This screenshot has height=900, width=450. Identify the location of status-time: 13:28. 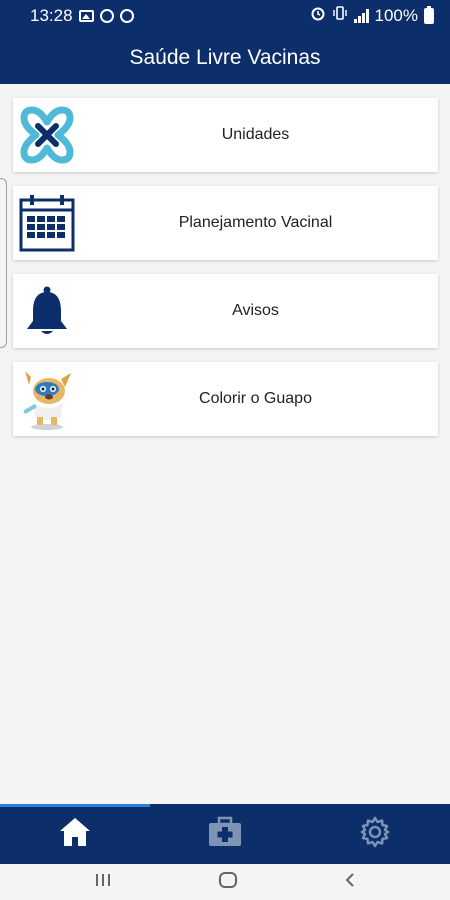
(51, 15).